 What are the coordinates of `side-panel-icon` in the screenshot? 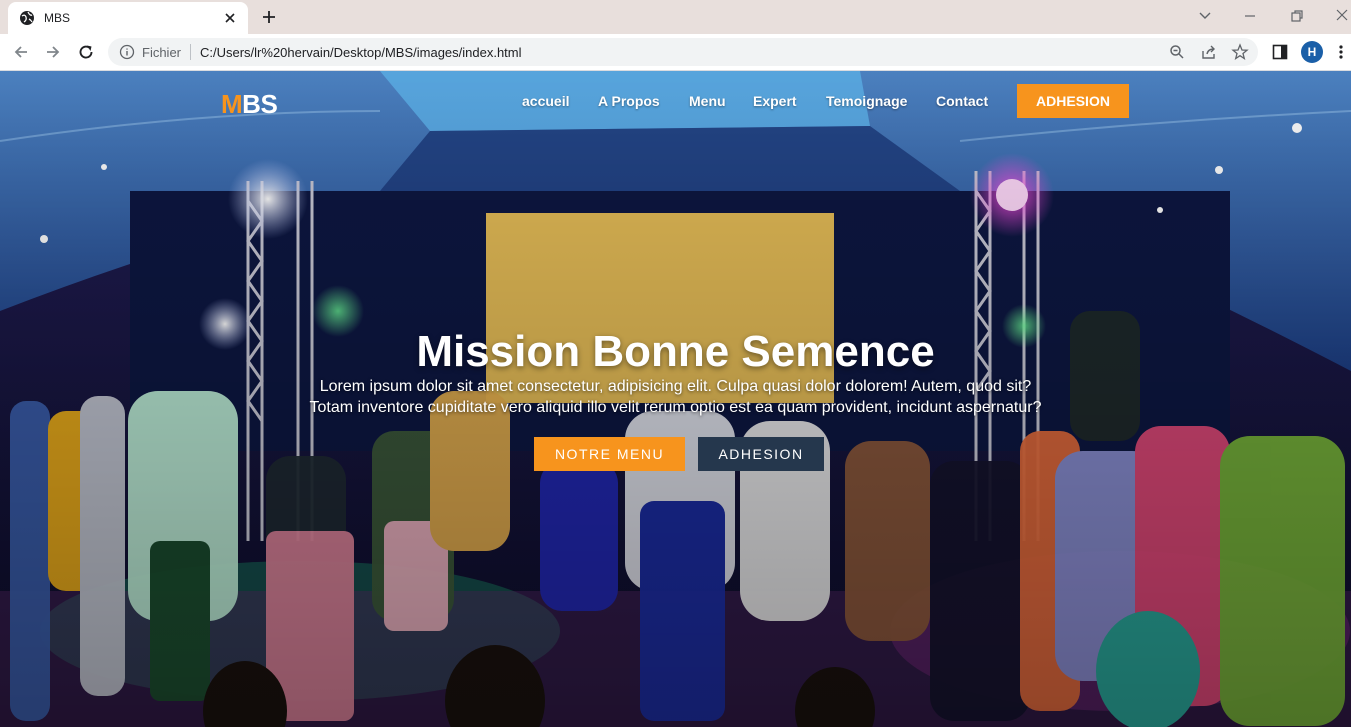 It's located at (1280, 52).